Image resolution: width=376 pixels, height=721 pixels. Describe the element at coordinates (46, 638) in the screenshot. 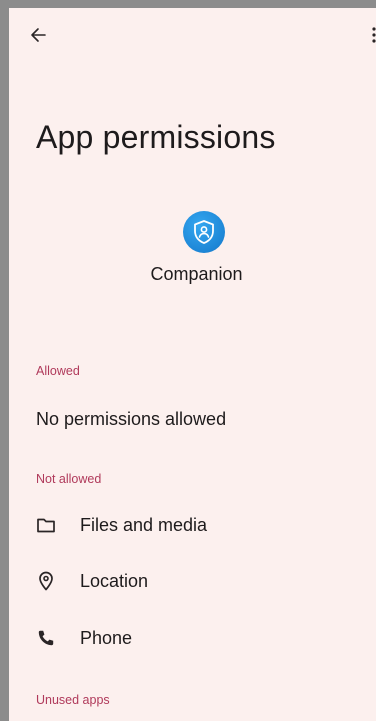

I see `phone-icon` at that location.